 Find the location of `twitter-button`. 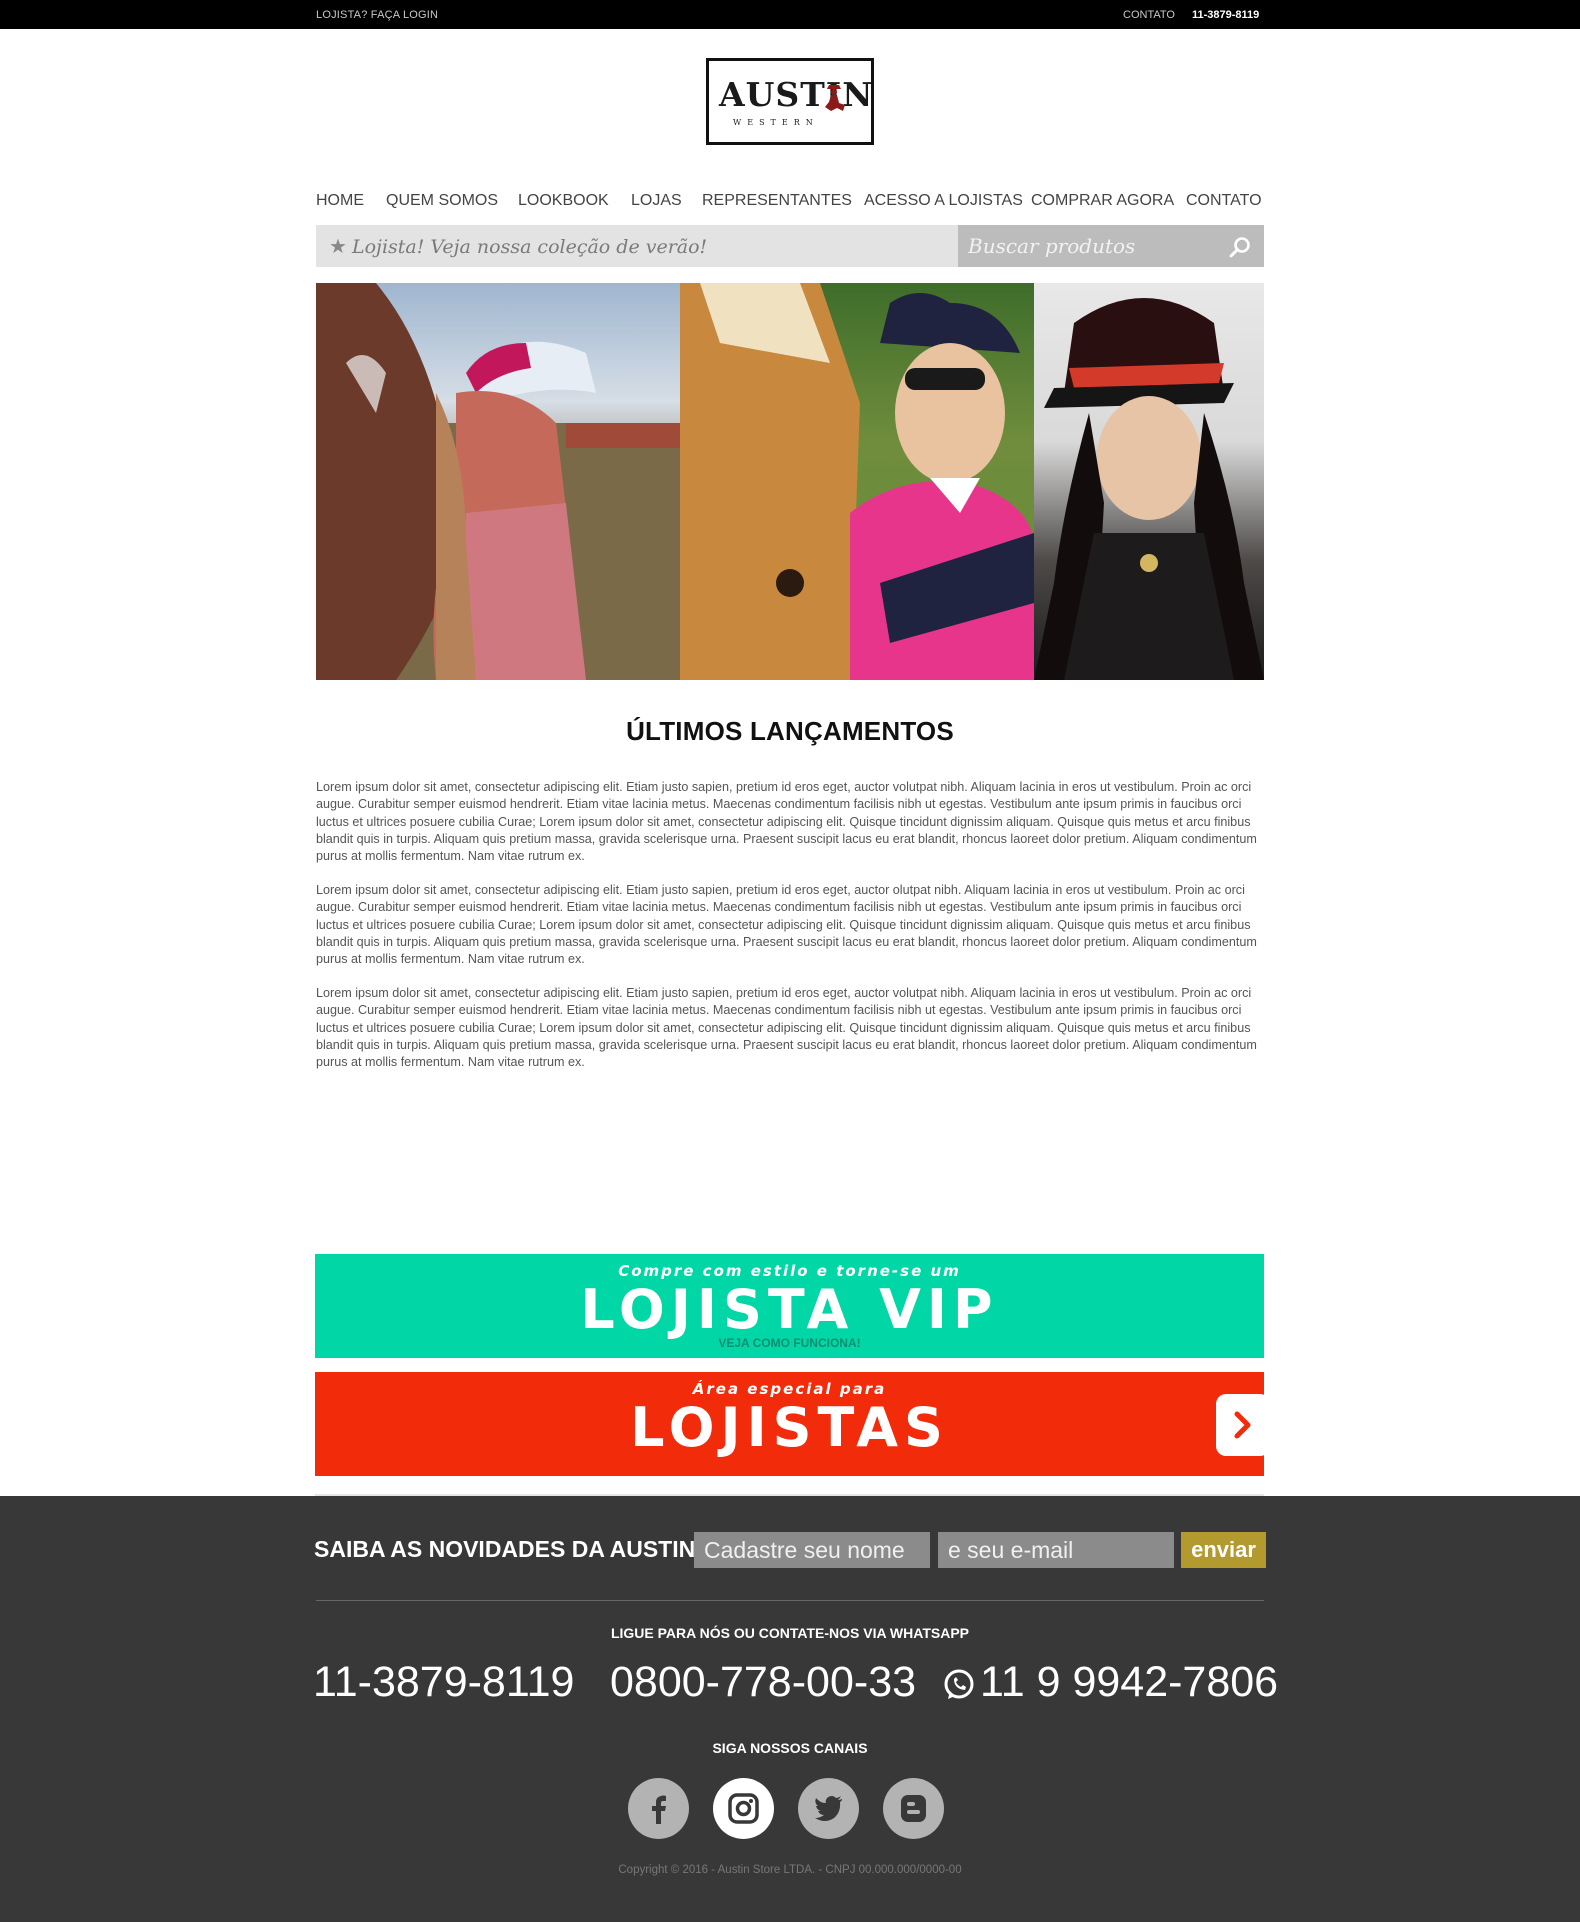

twitter-button is located at coordinates (828, 1808).